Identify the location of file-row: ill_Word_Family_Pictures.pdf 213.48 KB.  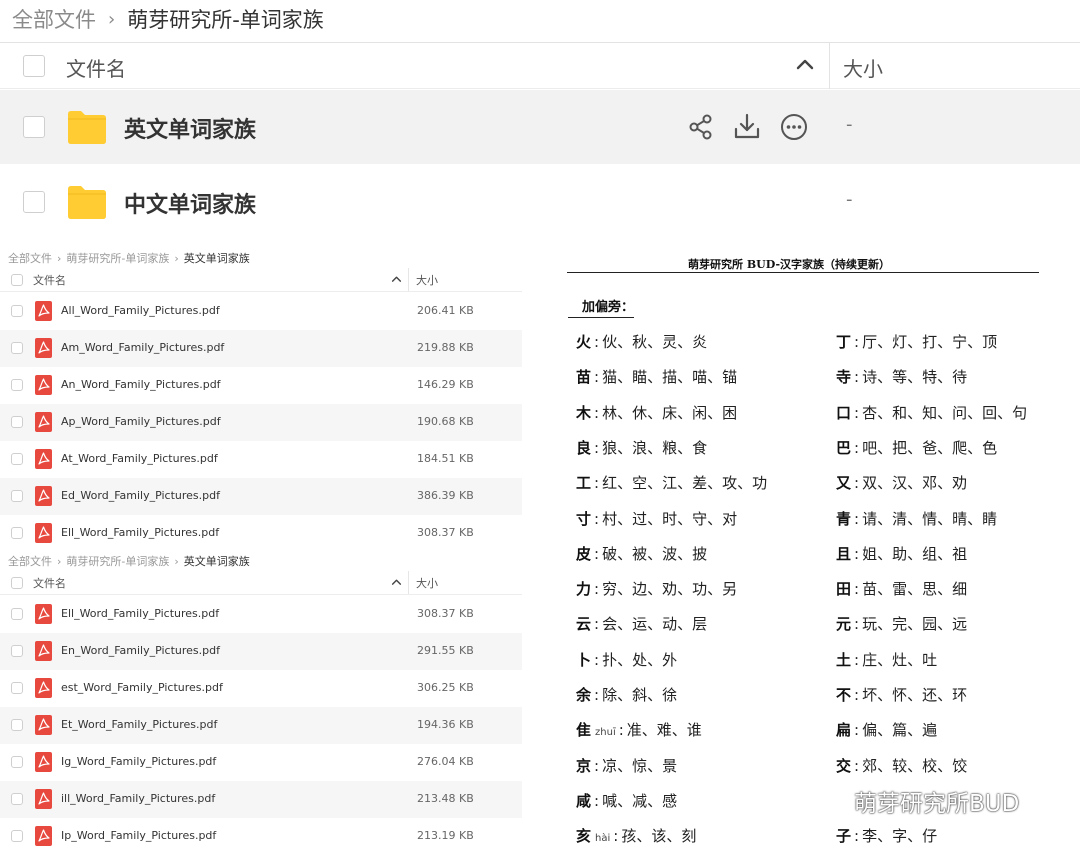
(261, 799).